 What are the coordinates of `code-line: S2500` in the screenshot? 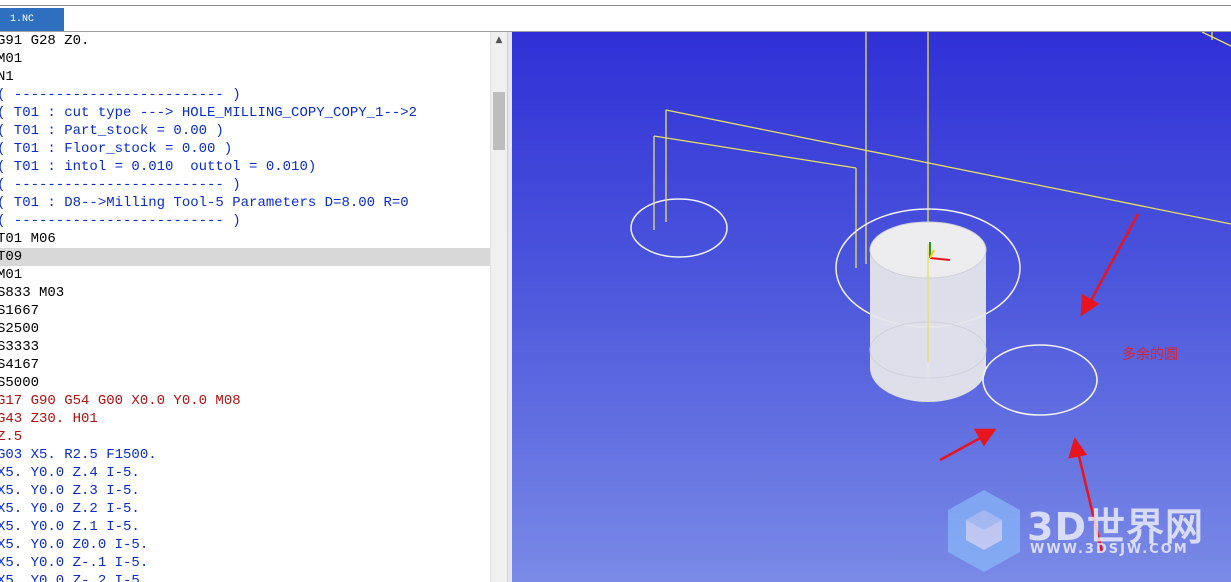 It's located at (245, 329).